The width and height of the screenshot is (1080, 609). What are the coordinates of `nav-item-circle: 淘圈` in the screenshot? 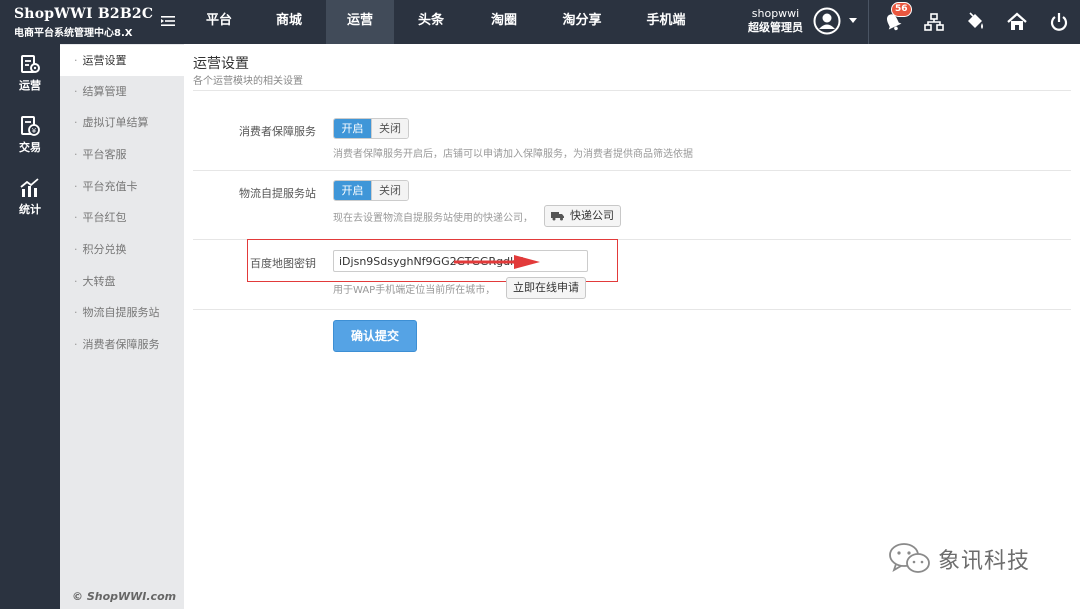 It's located at (504, 22).